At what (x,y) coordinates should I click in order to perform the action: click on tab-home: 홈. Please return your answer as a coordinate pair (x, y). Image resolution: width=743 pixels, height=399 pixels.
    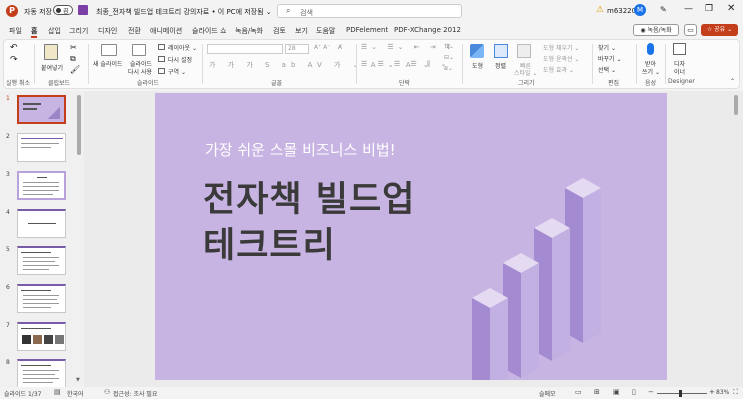
    Looking at the image, I should click on (34, 32).